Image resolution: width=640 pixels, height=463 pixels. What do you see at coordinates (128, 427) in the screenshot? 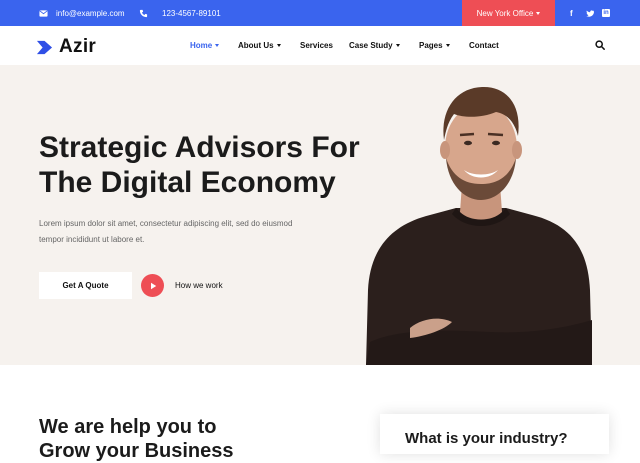
I see `section-title-line-1: We are help you to` at bounding box center [128, 427].